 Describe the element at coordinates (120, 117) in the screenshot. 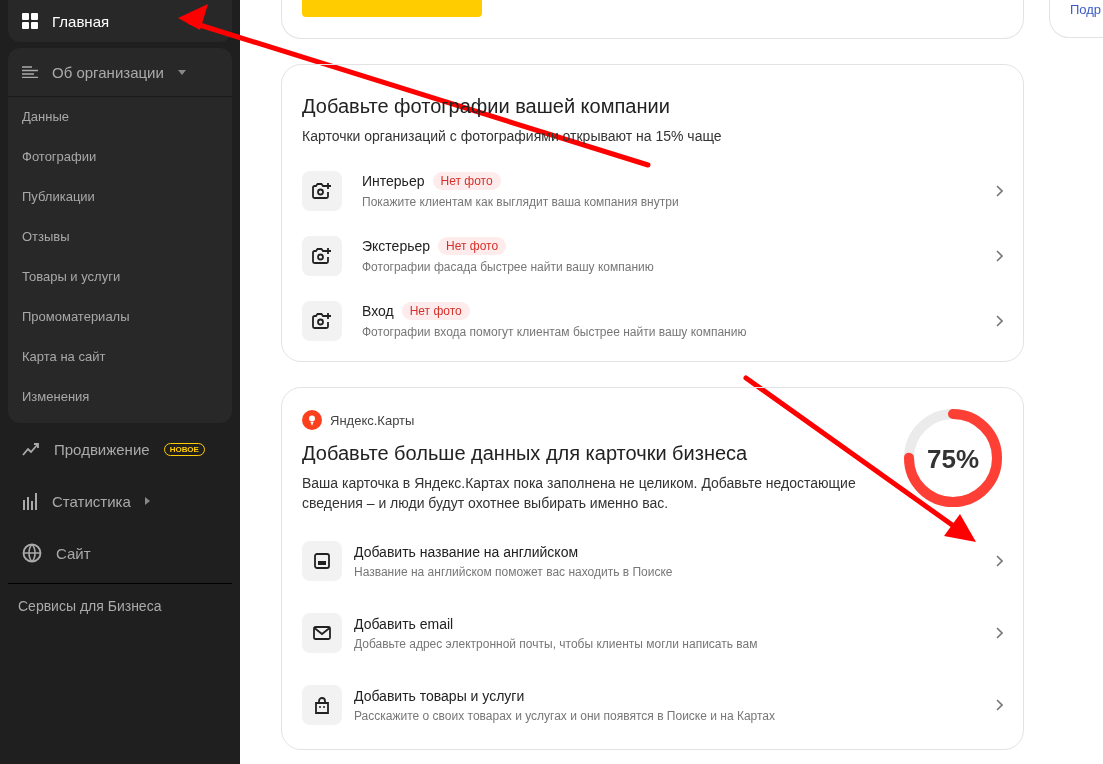

I see `sidebar-subitem: Данные` at that location.